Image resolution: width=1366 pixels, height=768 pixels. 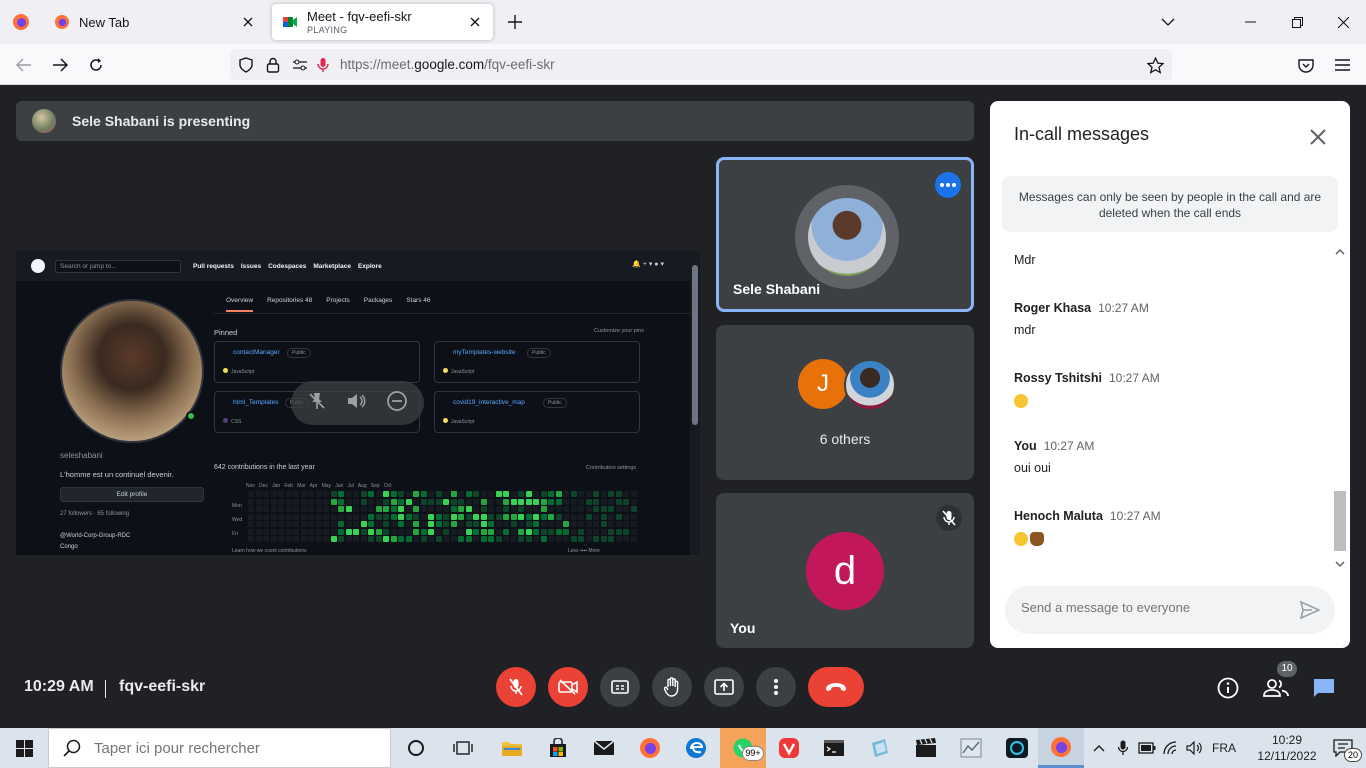 I want to click on leave-call-button, so click(x=836, y=687).